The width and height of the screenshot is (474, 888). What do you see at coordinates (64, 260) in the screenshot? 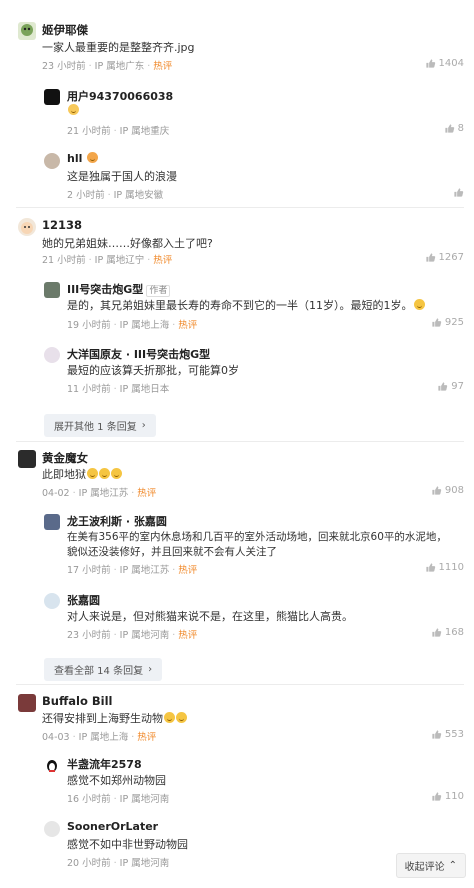
I see `comment-time: 21 小时前` at bounding box center [64, 260].